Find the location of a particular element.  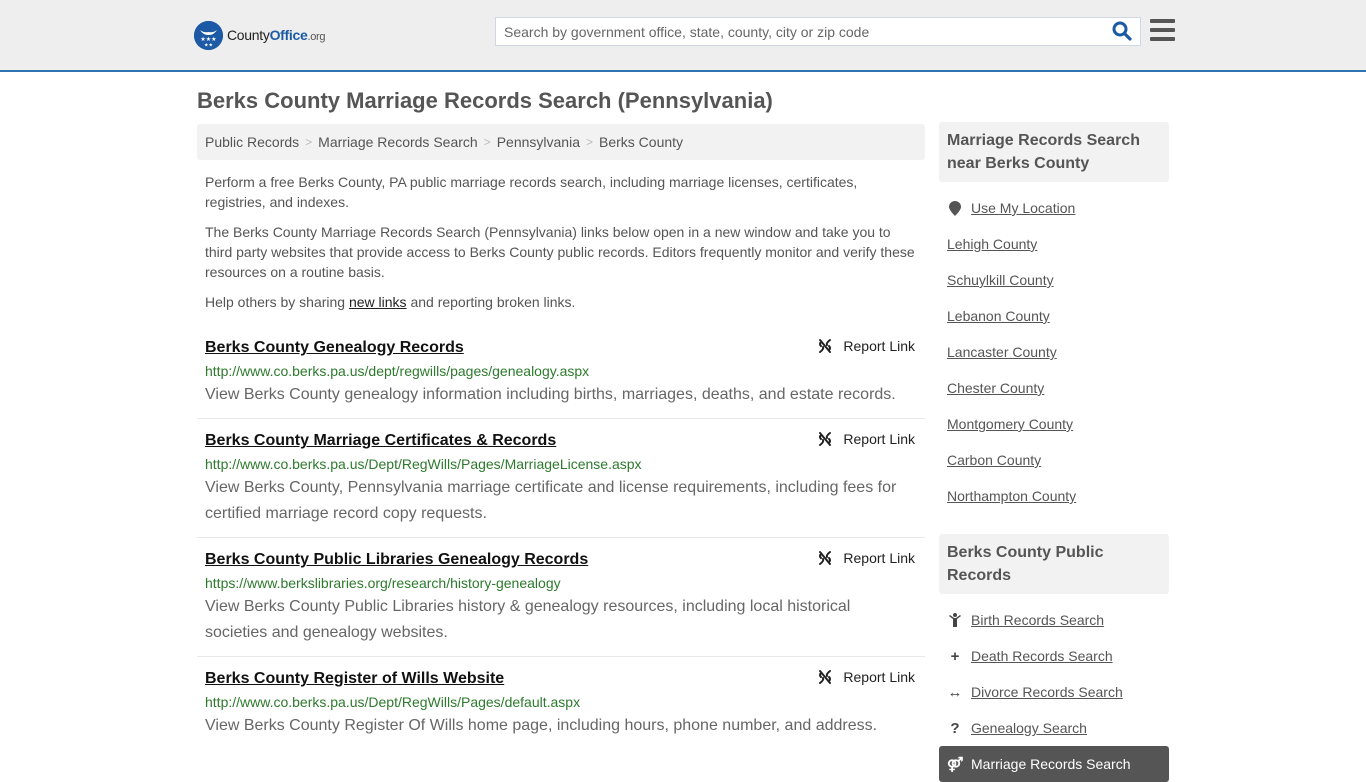

nearby-county-link: Montgomery County is located at coordinates (1010, 424).